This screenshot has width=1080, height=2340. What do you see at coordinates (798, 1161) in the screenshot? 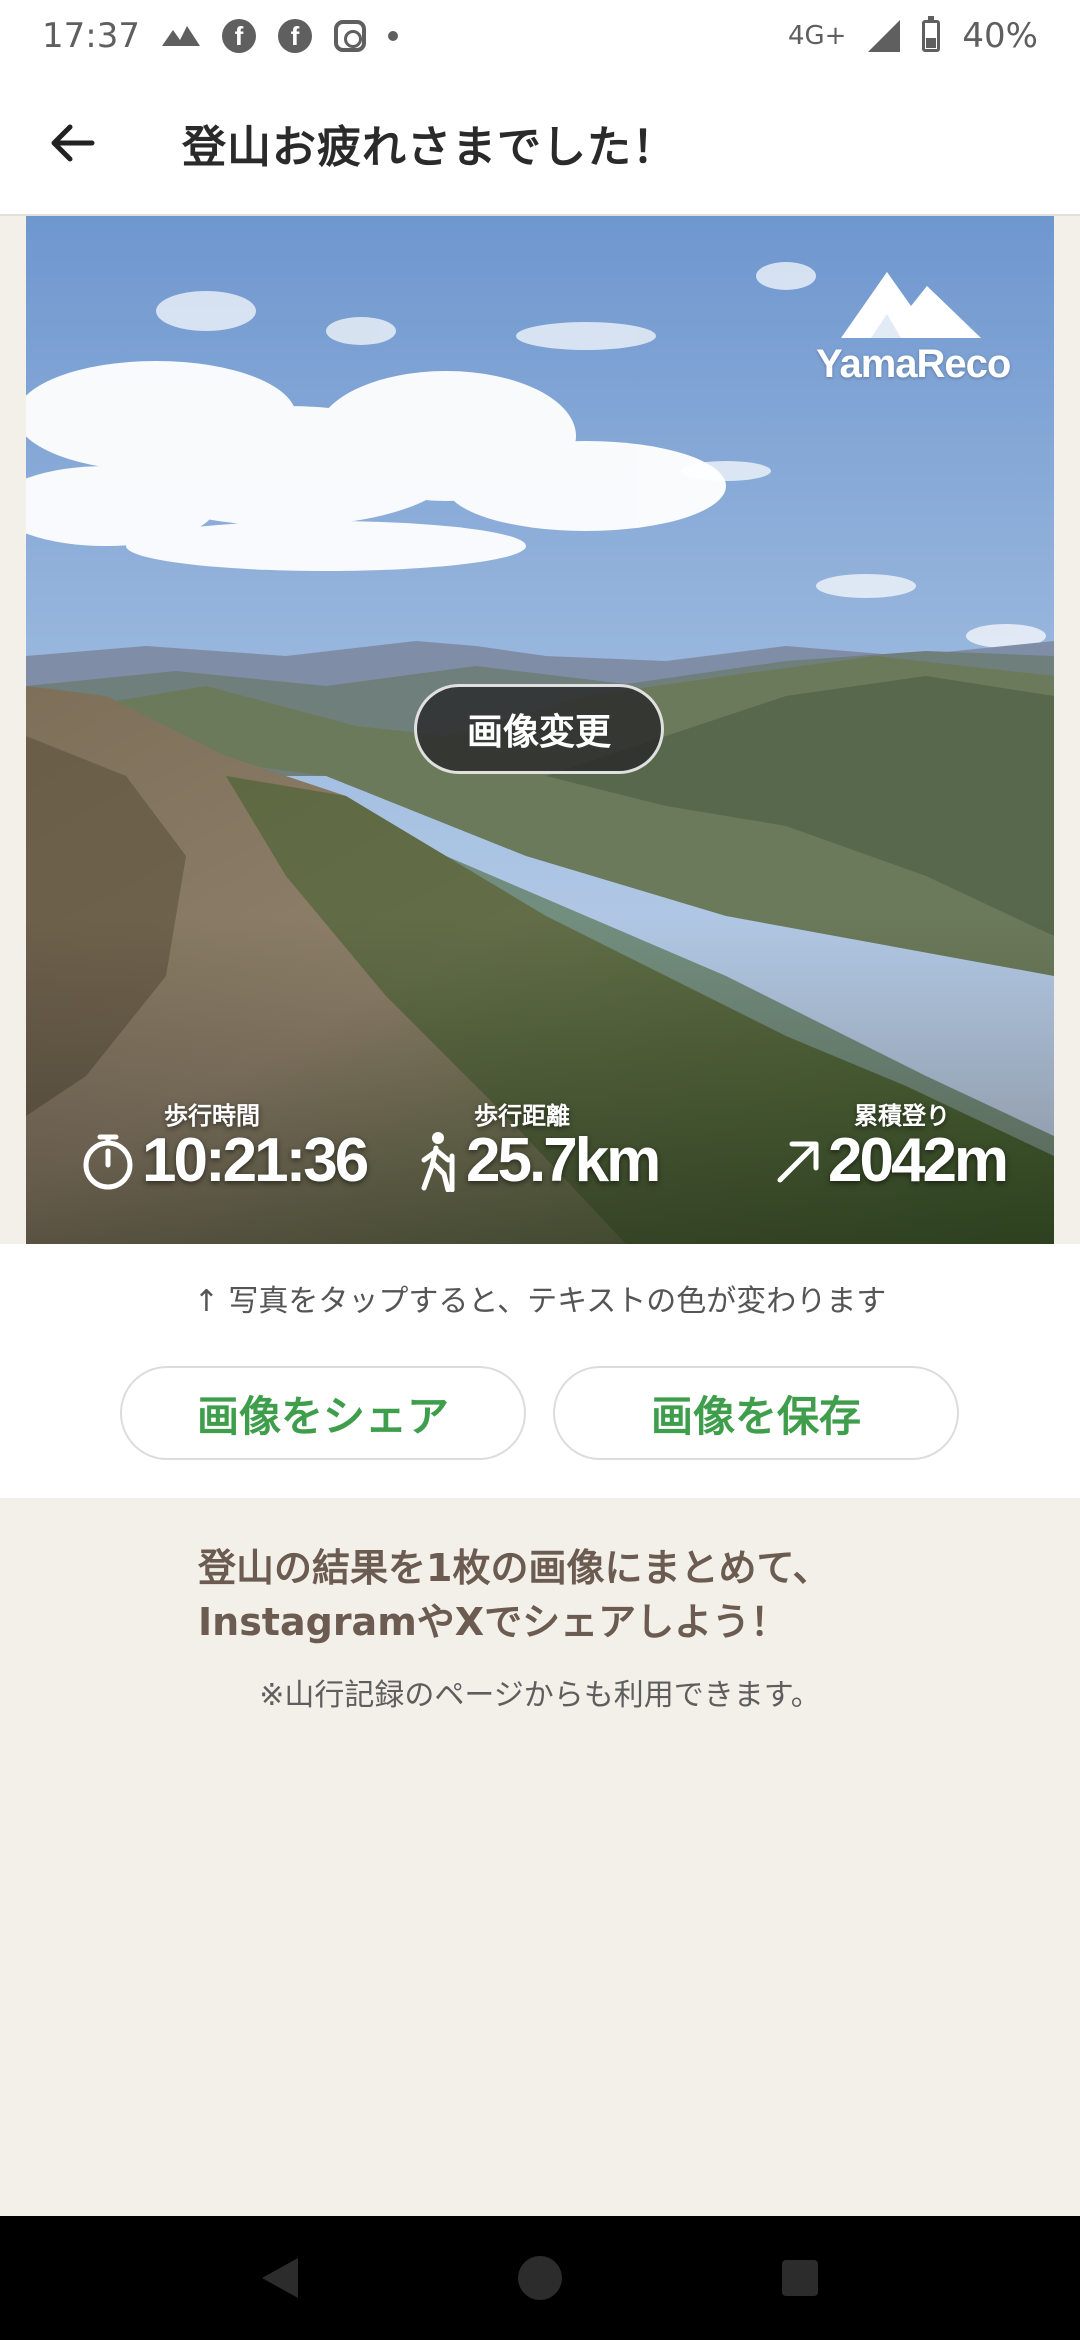
I see `arrow-up-right-icon` at bounding box center [798, 1161].